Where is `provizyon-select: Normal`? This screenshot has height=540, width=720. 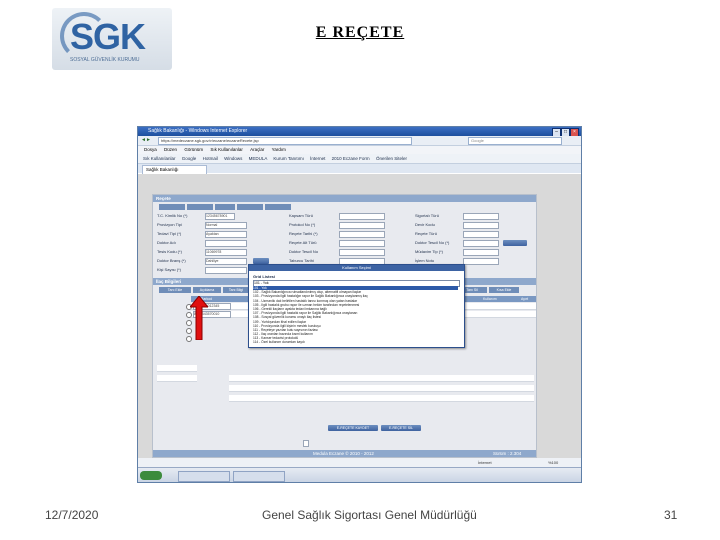 provizyon-select: Normal is located at coordinates (226, 225).